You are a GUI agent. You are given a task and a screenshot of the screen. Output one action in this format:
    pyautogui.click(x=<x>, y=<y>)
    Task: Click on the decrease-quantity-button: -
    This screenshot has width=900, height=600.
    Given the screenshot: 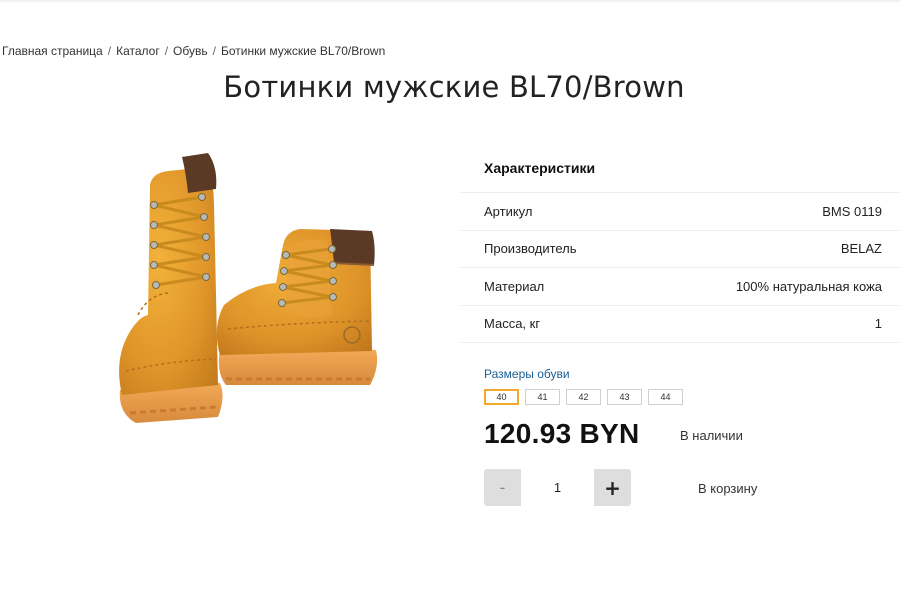 What is the action you would take?
    pyautogui.click(x=502, y=487)
    